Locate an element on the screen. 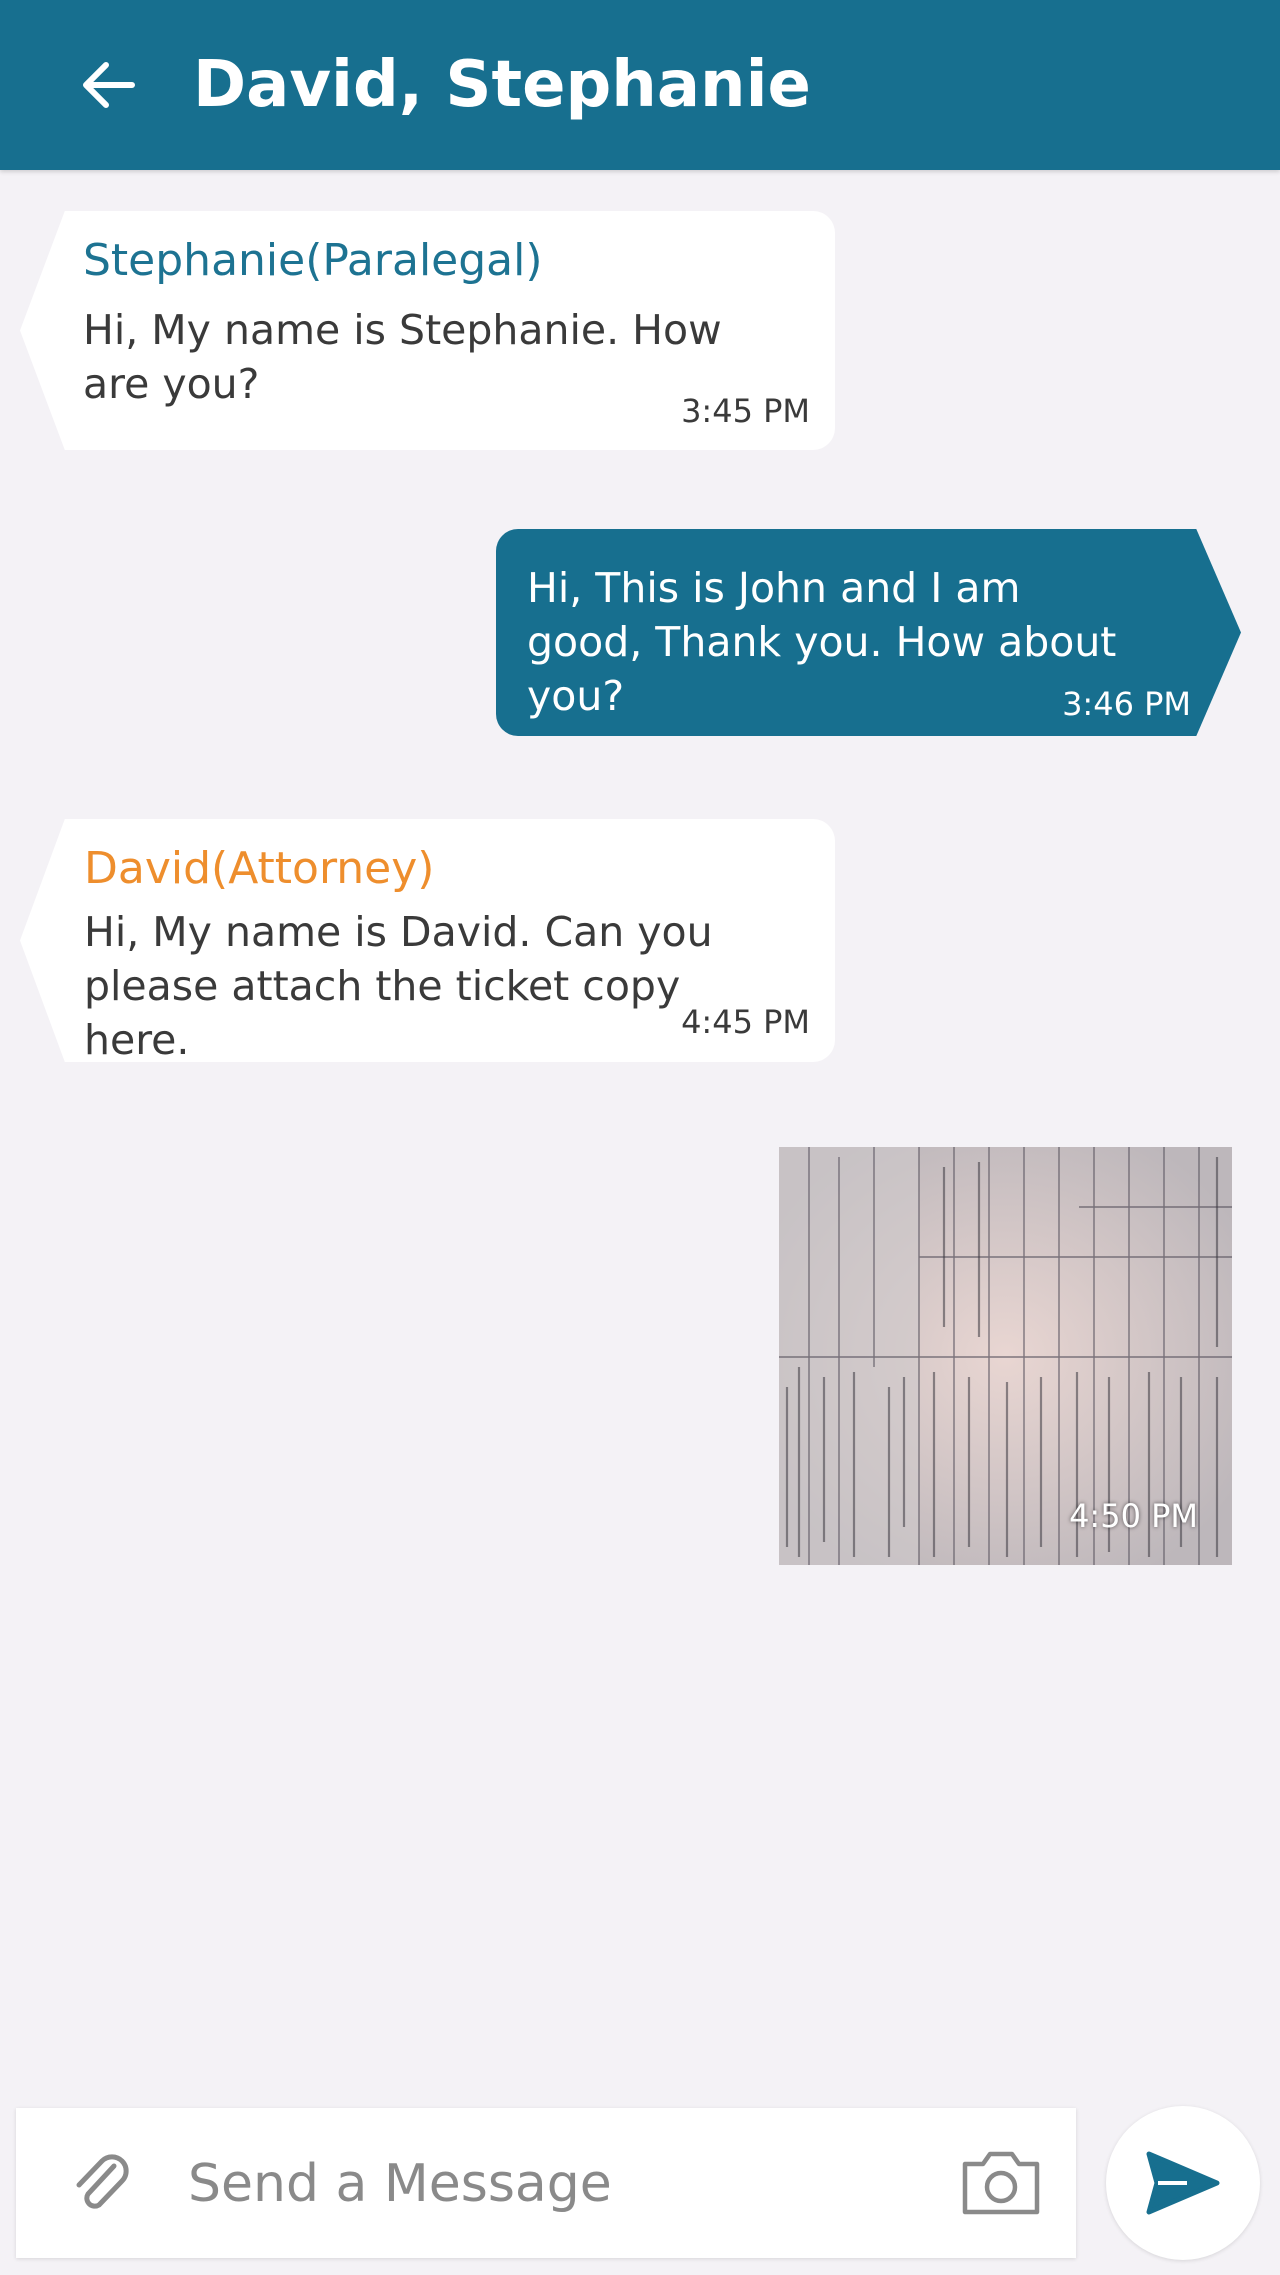  arrow-left-icon is located at coordinates (109, 85).